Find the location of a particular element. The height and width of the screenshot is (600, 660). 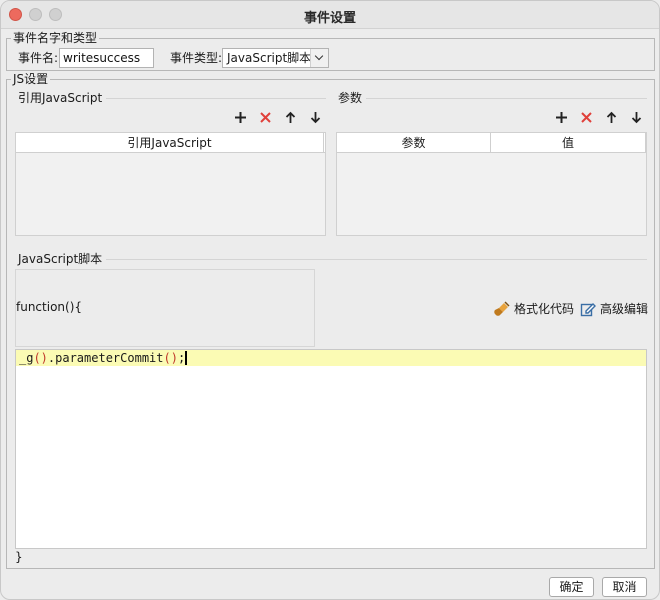

script-separator is located at coordinates (333, 259).